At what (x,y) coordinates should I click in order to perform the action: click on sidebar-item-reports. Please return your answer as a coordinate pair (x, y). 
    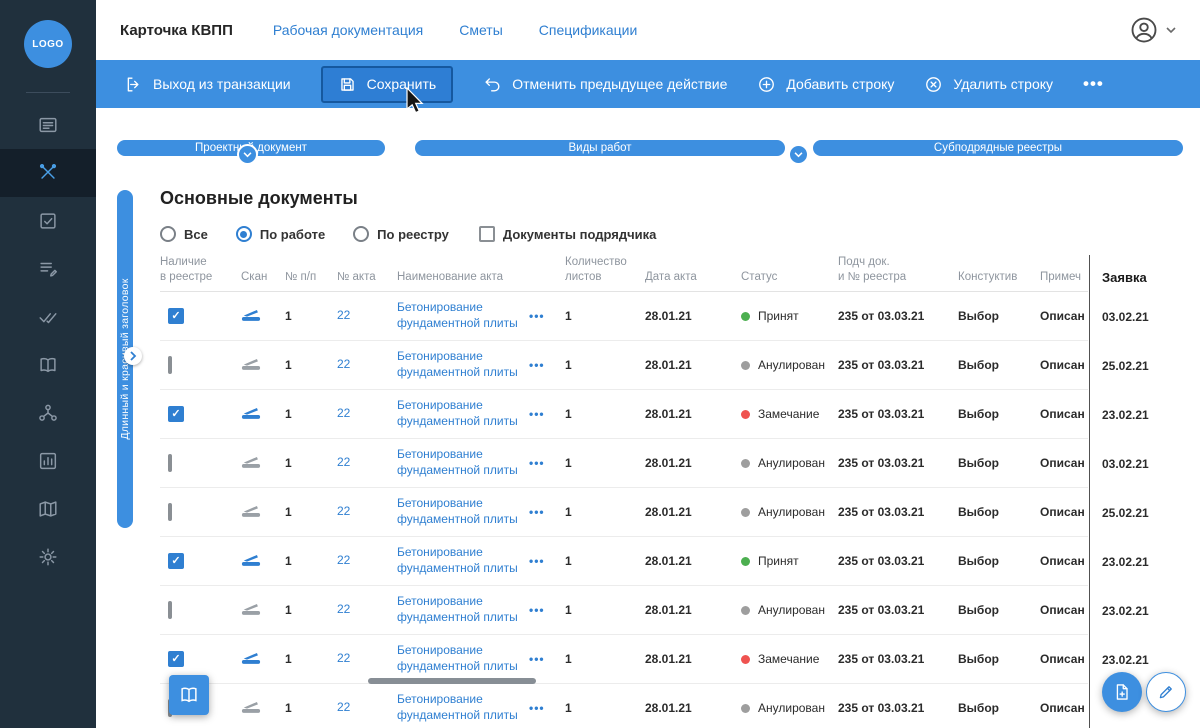
    Looking at the image, I should click on (48, 461).